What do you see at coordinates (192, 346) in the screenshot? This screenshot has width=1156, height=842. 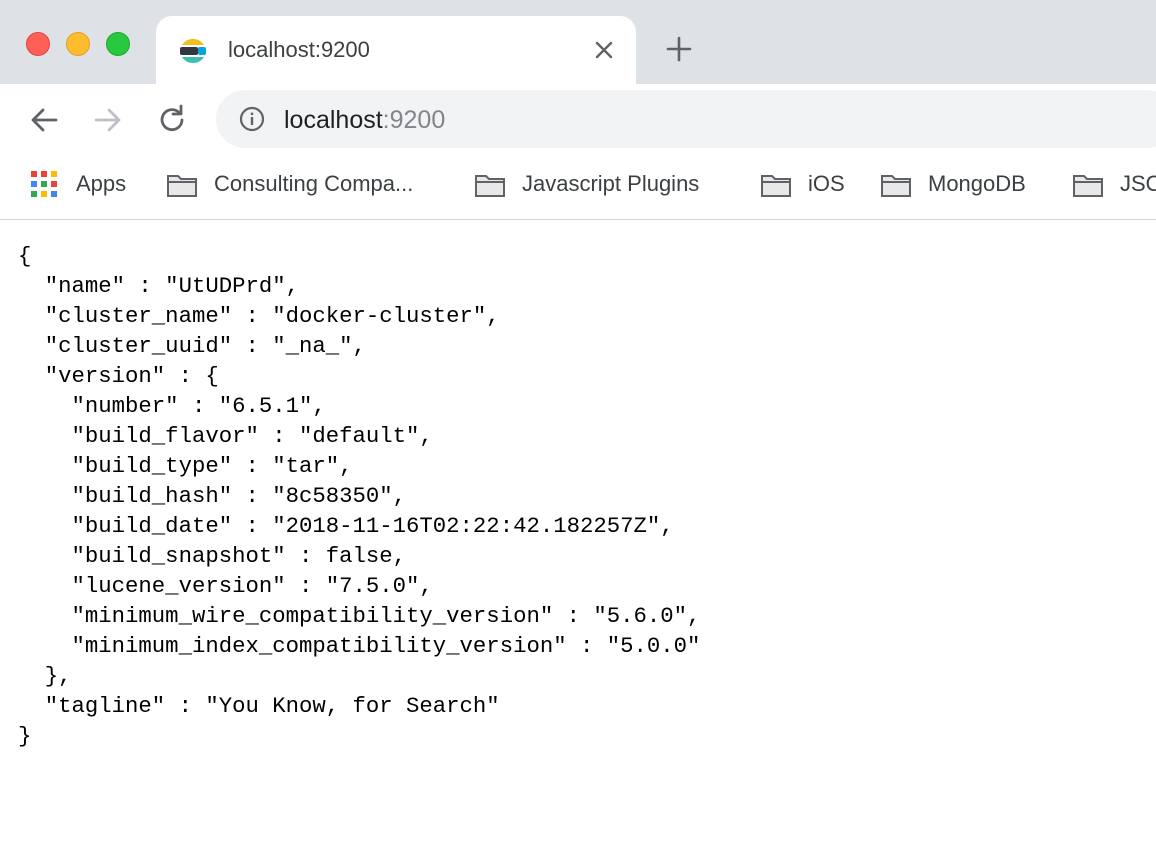 I see `json-line: "cluster_uuid" : "_na_",` at bounding box center [192, 346].